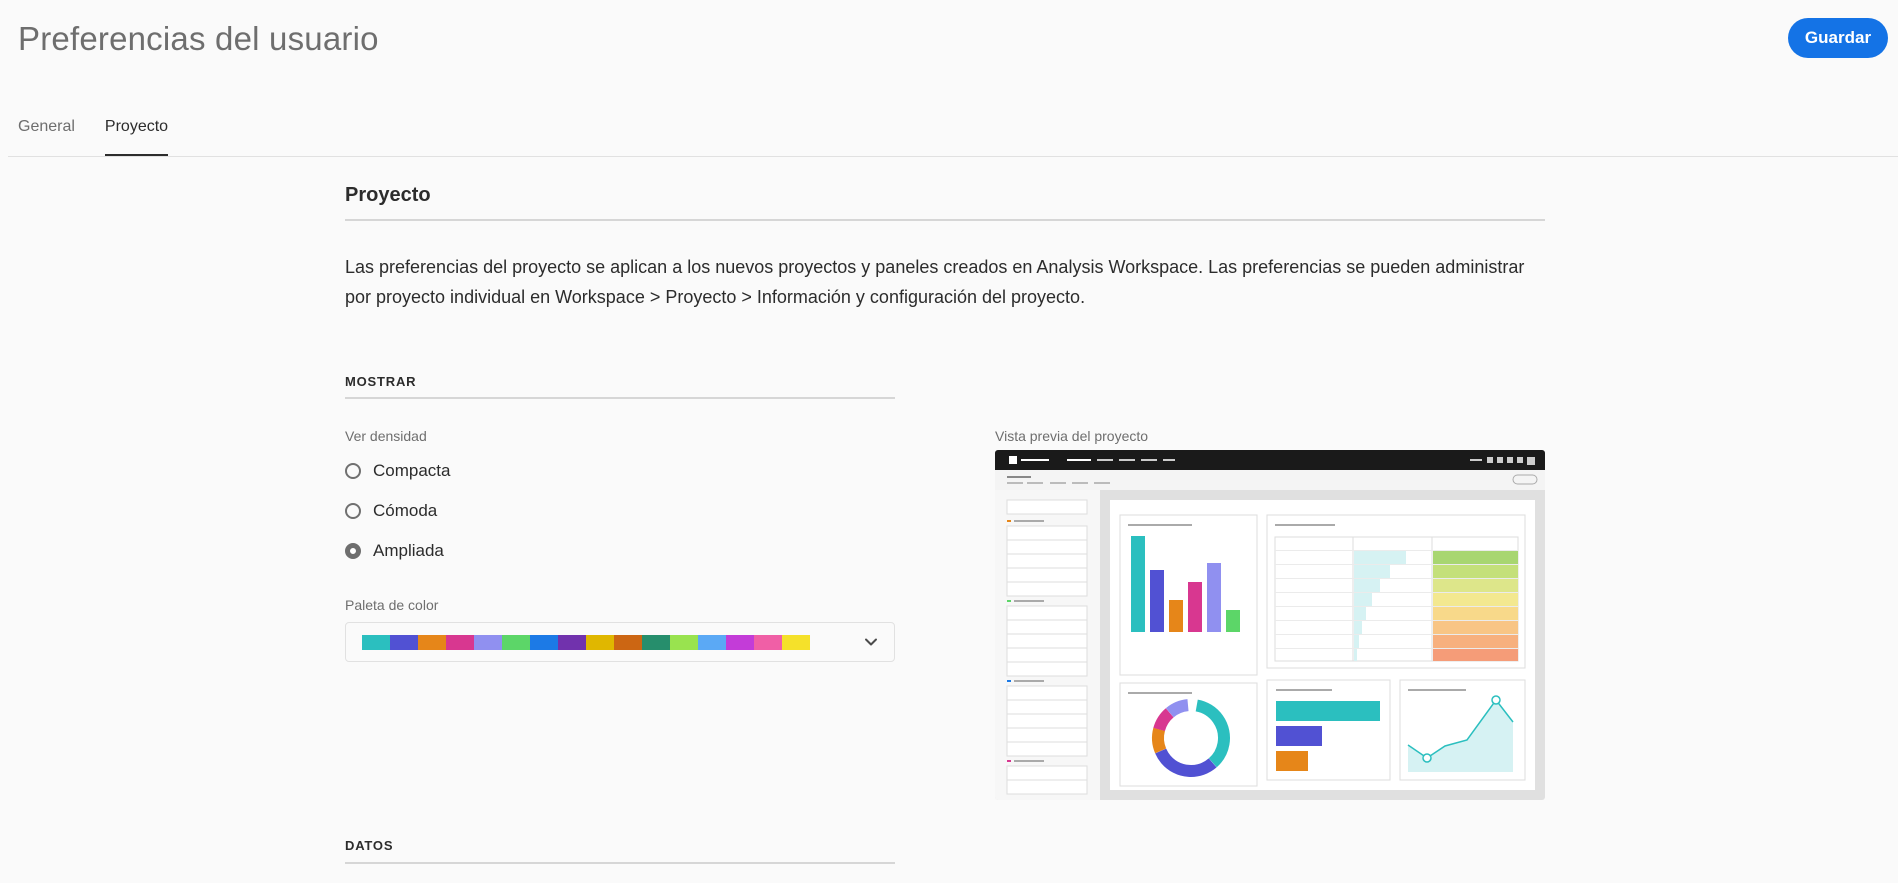 The width and height of the screenshot is (1898, 883). What do you see at coordinates (945, 220) in the screenshot?
I see `section-divider` at bounding box center [945, 220].